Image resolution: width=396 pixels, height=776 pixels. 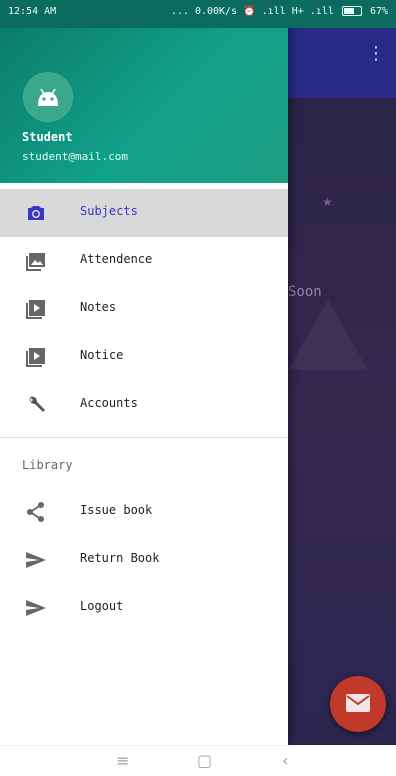 I want to click on decorative-cone, so click(x=328, y=335).